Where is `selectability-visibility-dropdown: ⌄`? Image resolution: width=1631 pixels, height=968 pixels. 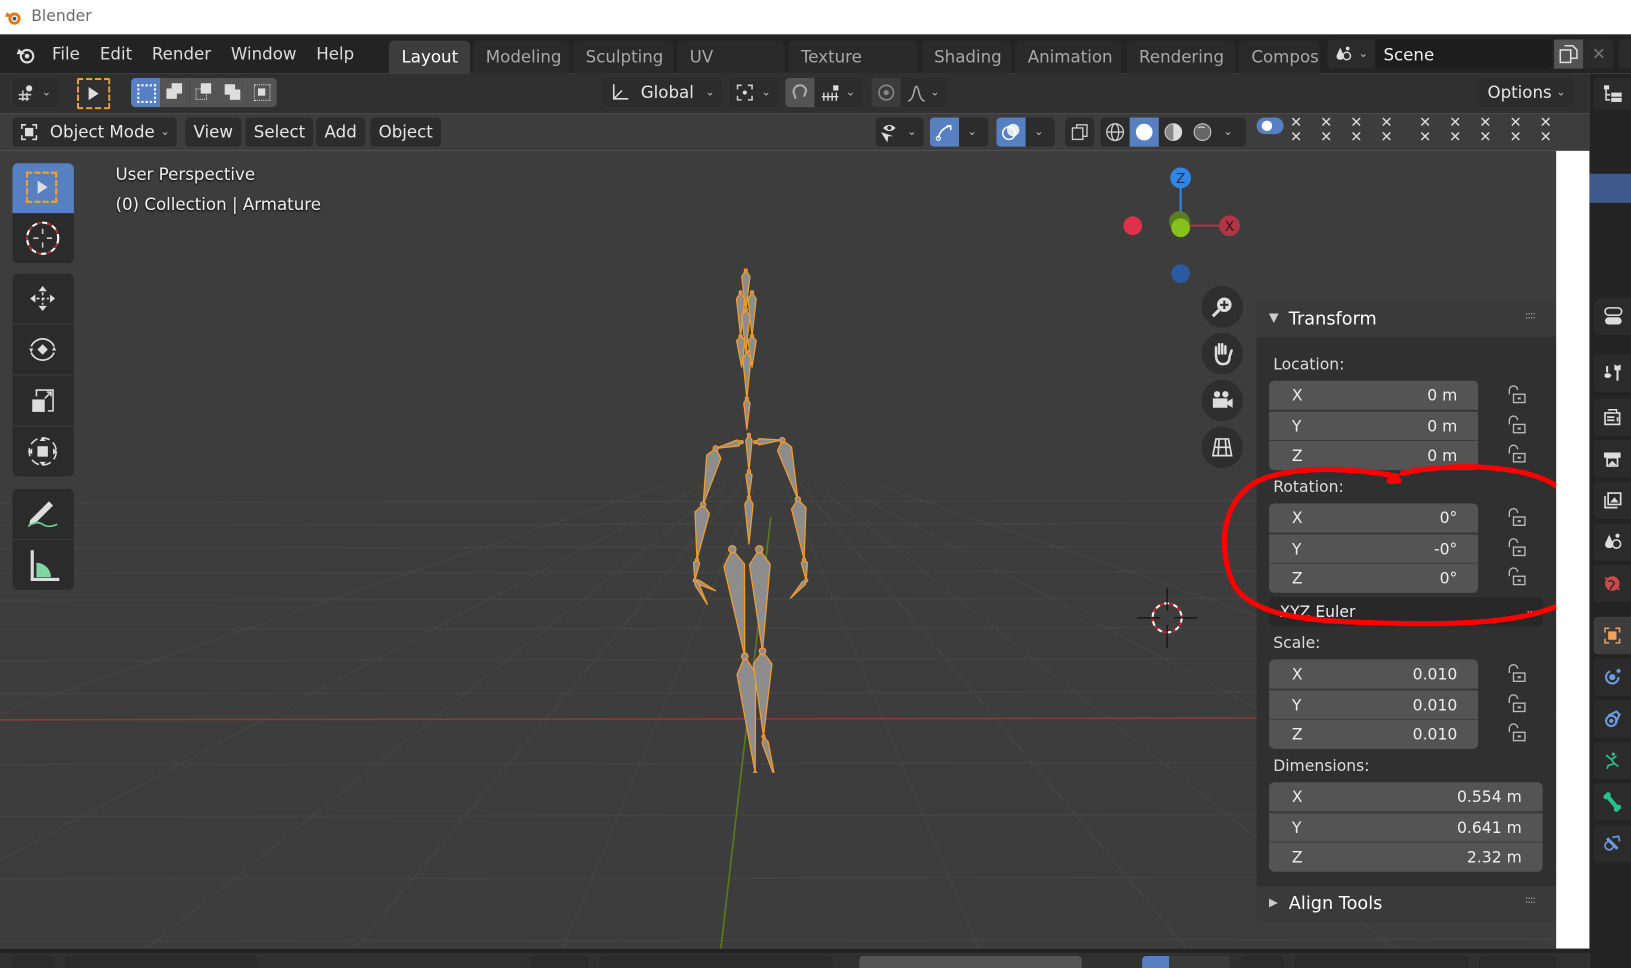
selectability-visibility-dropdown: ⌄ is located at coordinates (899, 132).